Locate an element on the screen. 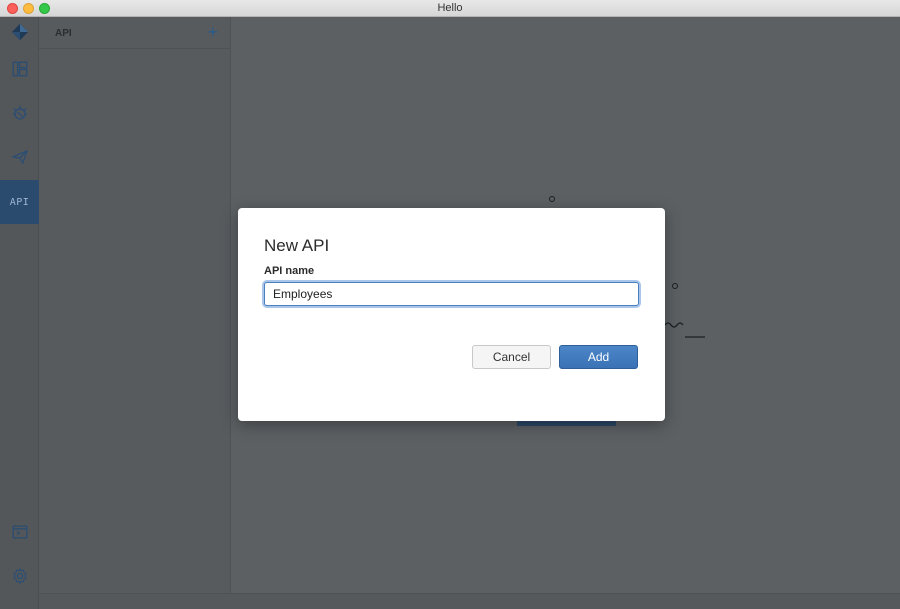 Image resolution: width=900 pixels, height=609 pixels. logo-icon is located at coordinates (19, 32).